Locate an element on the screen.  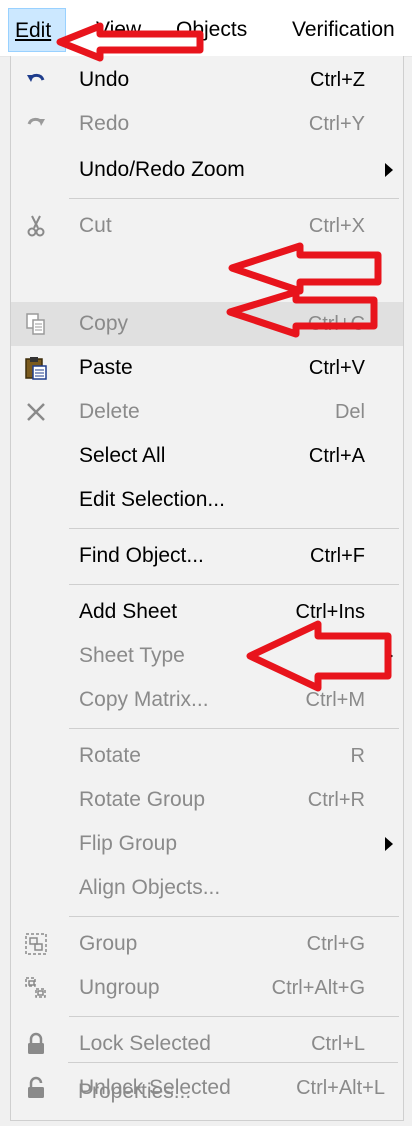
menu-item-paste: Paste Ctrl+V is located at coordinates (207, 368).